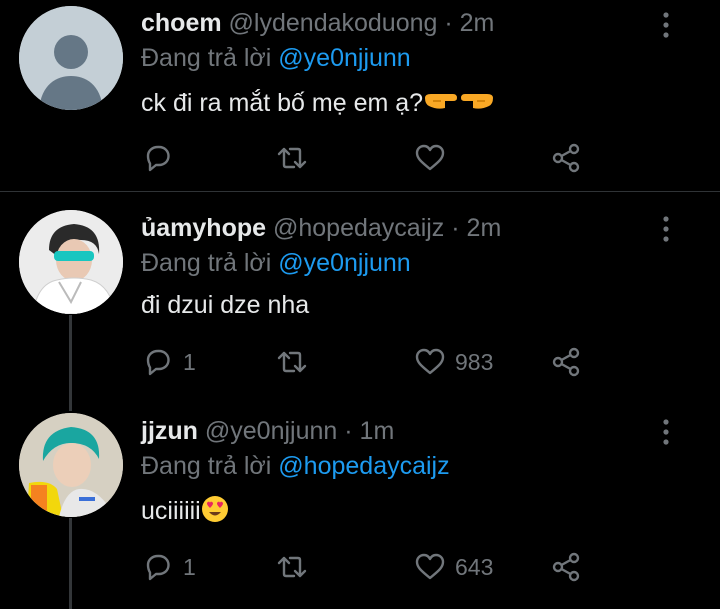 Image resolution: width=720 pixels, height=609 pixels. I want to click on tweet-text-content: ck đi ra mắt bố mẹ em ạ?, so click(282, 103).